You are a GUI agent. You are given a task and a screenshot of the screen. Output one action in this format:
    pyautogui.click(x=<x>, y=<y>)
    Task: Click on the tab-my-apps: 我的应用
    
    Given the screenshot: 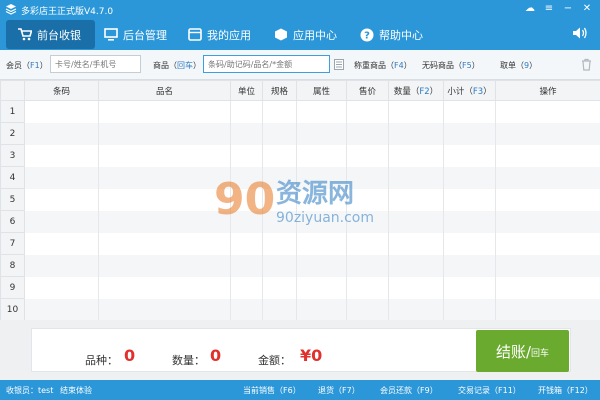 What is the action you would take?
    pyautogui.click(x=220, y=34)
    